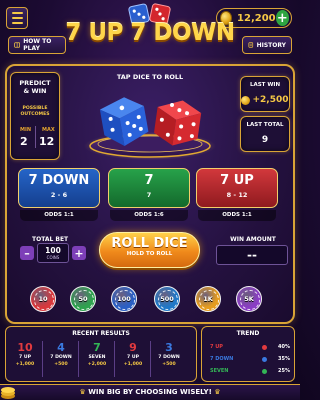 The width and height of the screenshot is (320, 400). Describe the element at coordinates (284, 371) in the screenshot. I see `trend-percent: 25%` at that location.